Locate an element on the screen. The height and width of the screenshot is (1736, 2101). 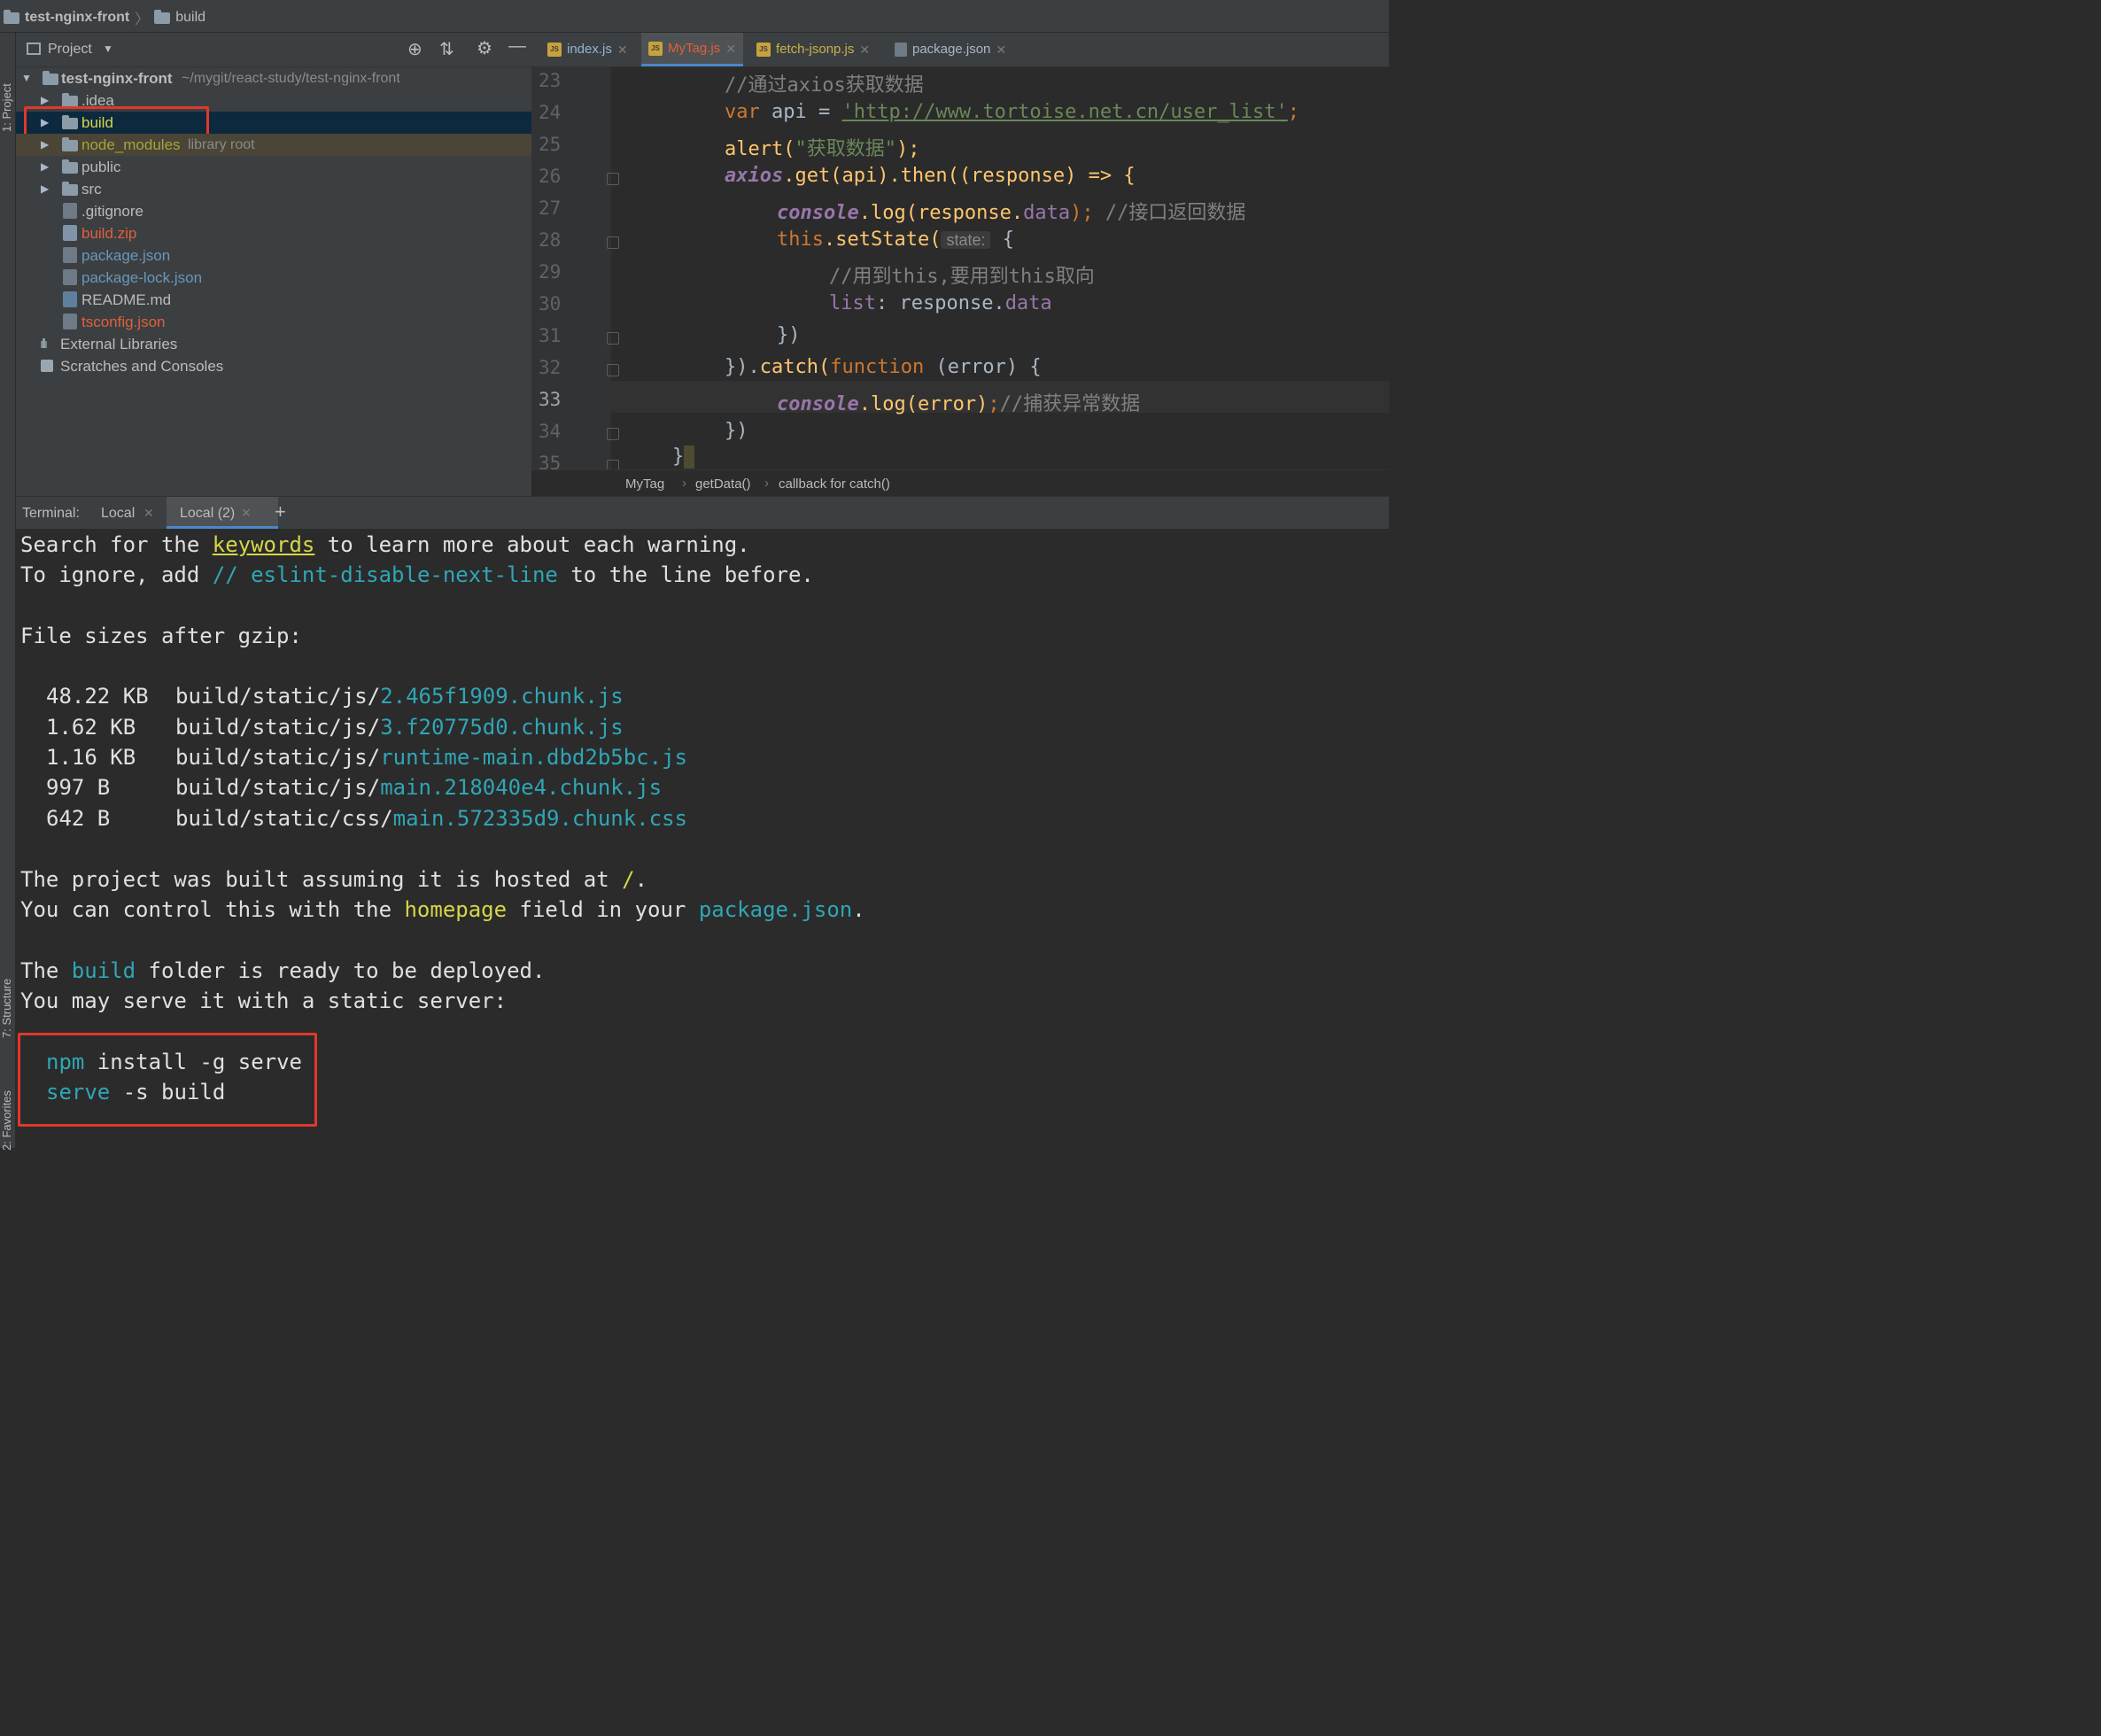
code-line-31: }) is located at coordinates (789, 335).